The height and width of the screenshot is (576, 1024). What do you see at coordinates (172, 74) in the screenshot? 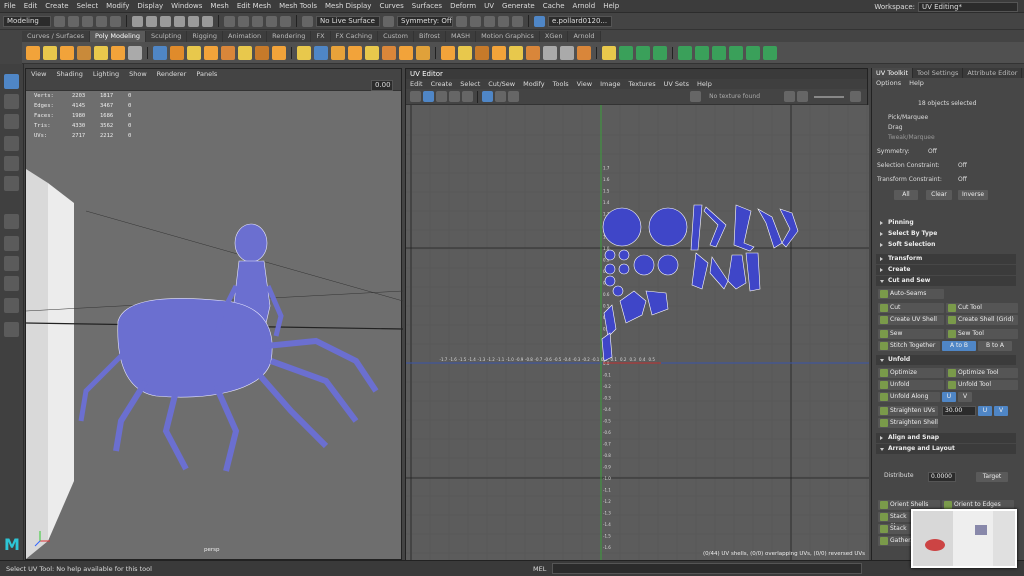
I see `viewport-menu-renderer: Renderer` at bounding box center [172, 74].